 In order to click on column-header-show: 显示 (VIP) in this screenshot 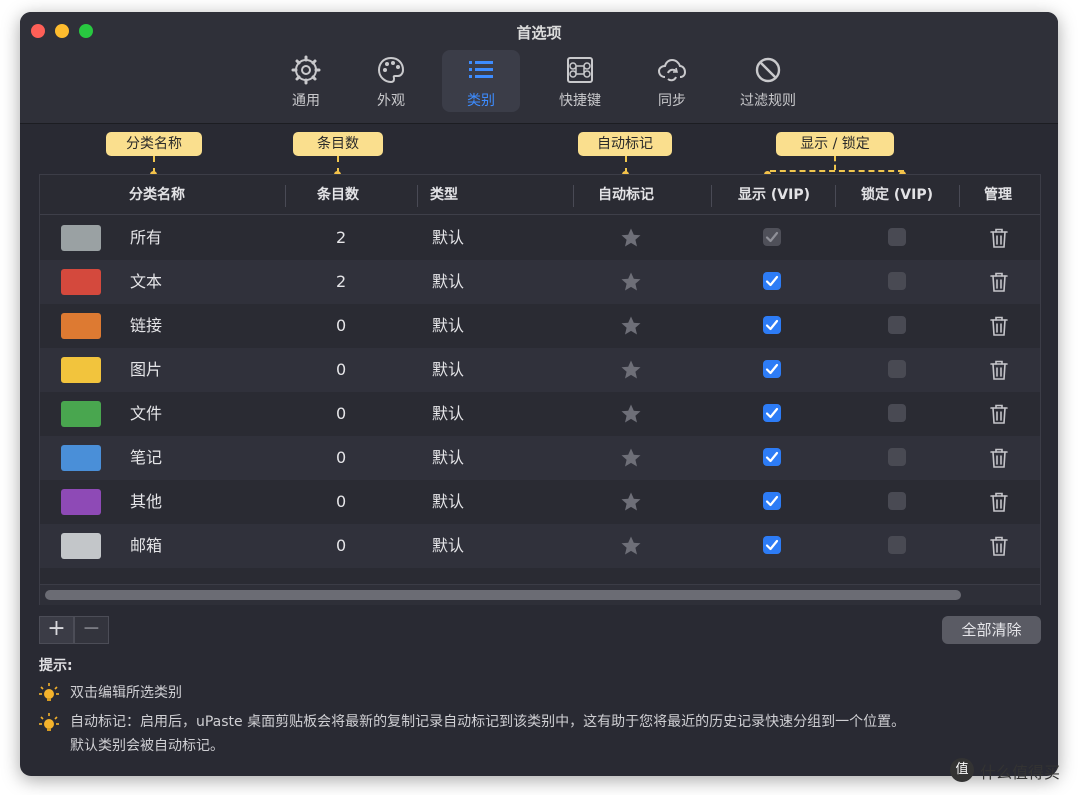, I will do `click(774, 195)`.